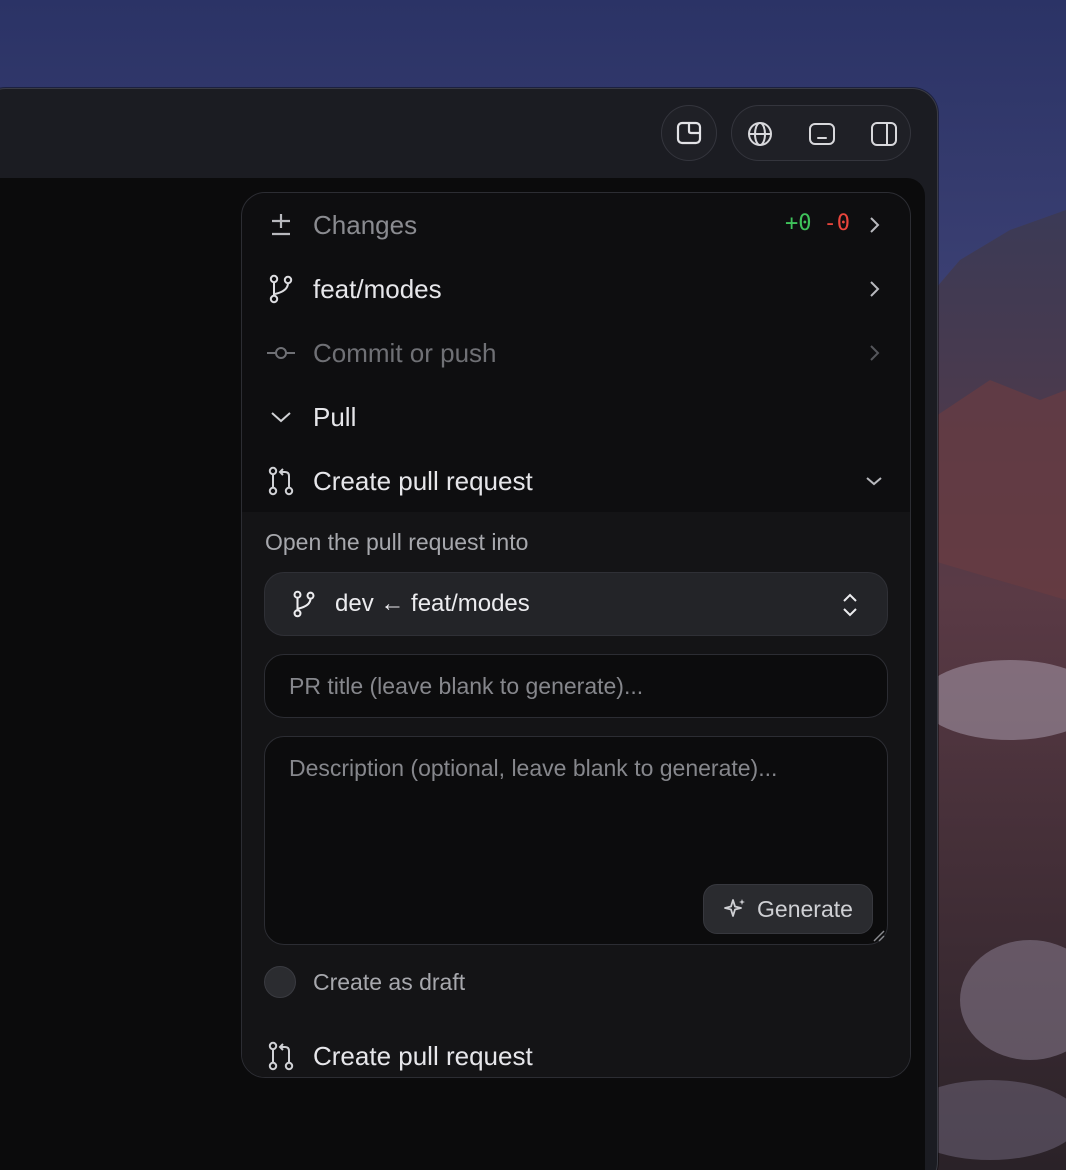 The height and width of the screenshot is (1170, 1066). I want to click on draft-option: Create as draft, so click(364, 982).